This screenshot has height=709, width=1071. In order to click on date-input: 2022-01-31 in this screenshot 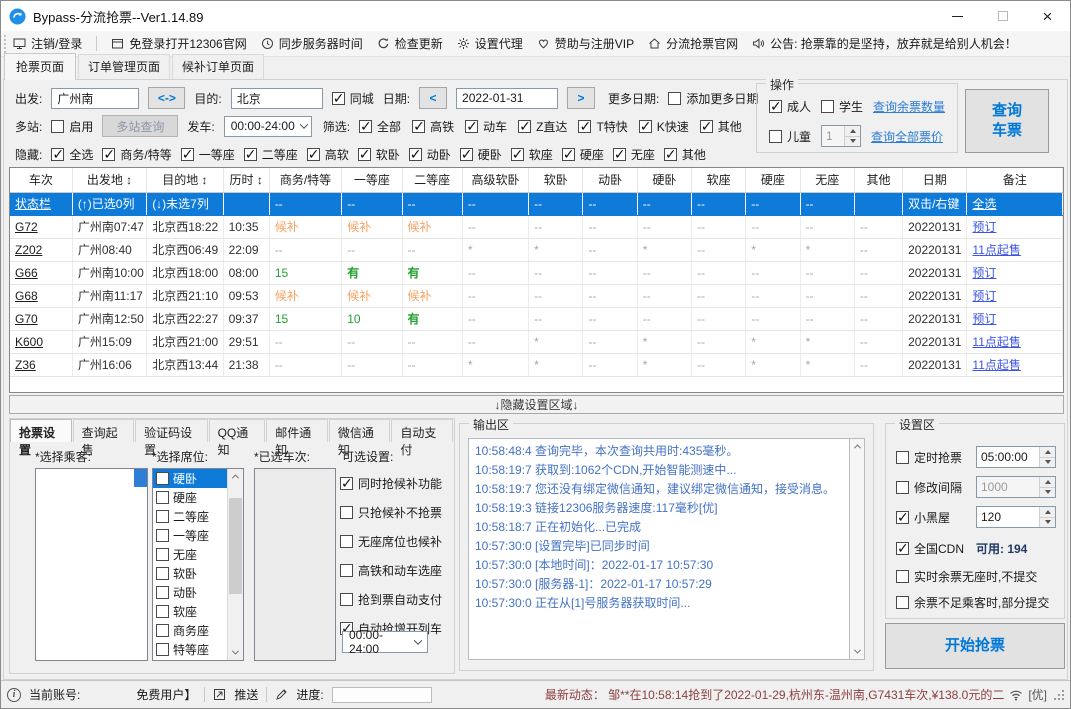, I will do `click(507, 98)`.